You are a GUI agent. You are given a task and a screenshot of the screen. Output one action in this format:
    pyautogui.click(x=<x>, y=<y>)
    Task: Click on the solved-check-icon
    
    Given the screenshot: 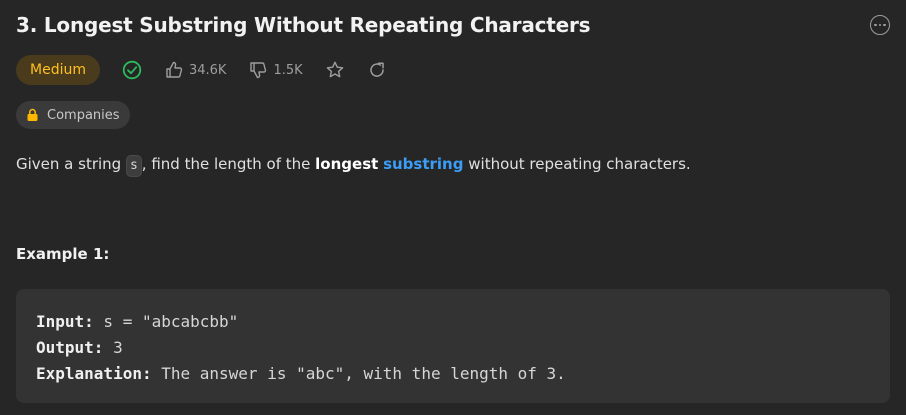 What is the action you would take?
    pyautogui.click(x=132, y=70)
    